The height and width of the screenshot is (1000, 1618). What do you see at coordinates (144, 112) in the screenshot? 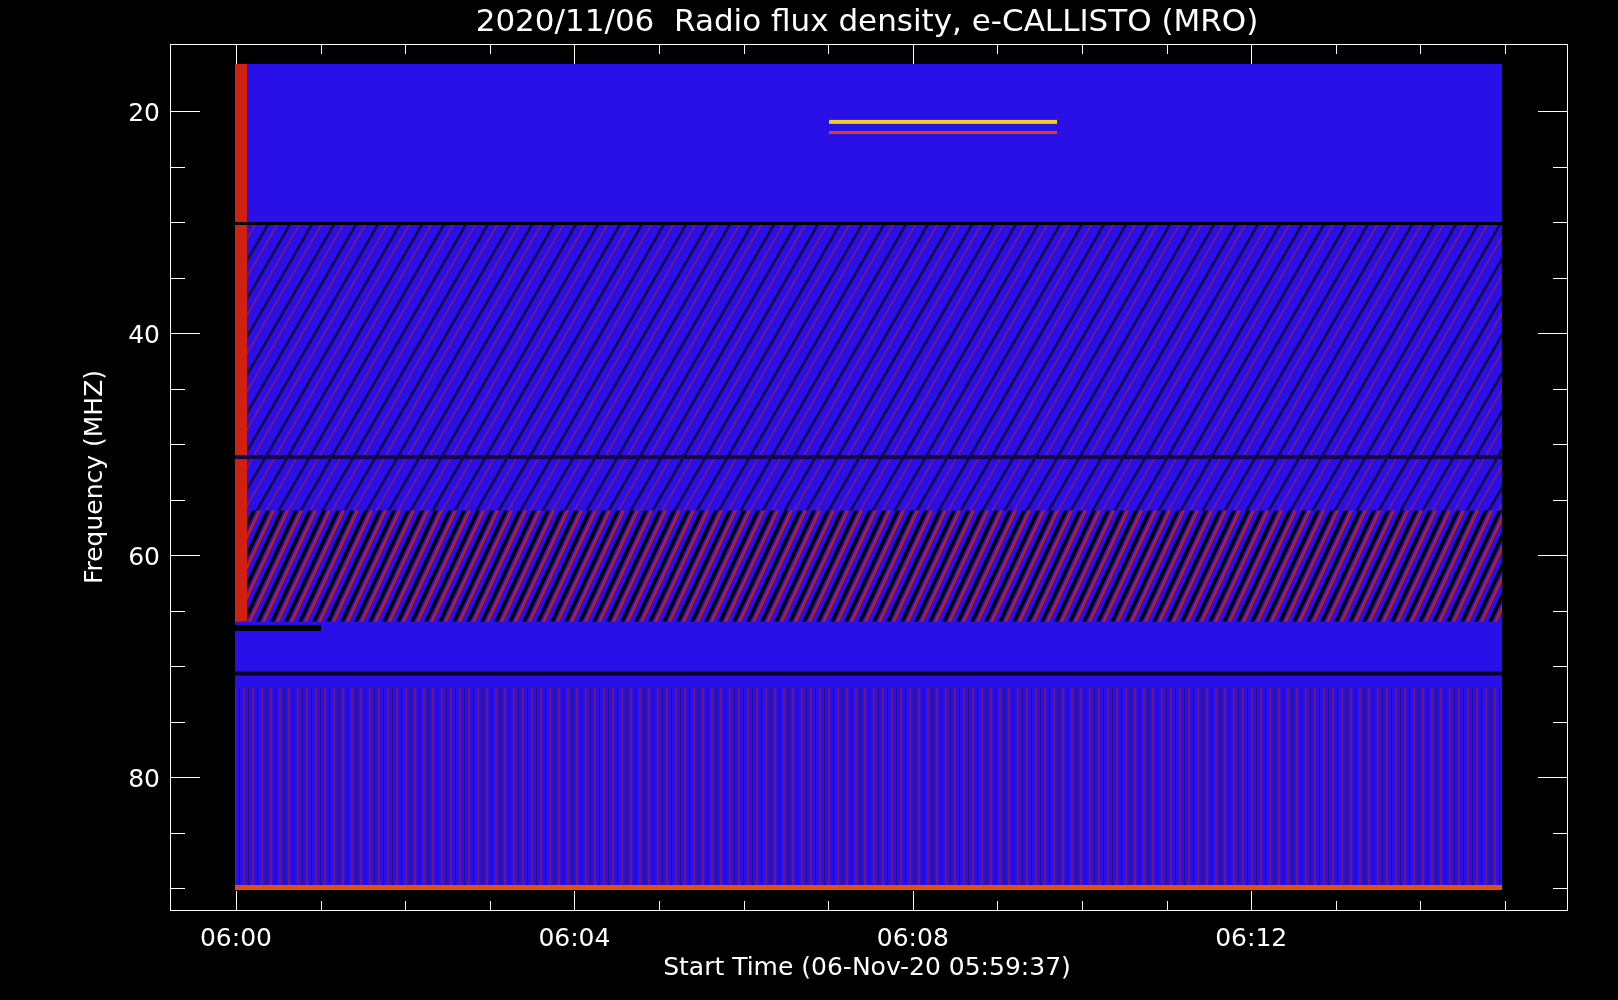
I see `axis-tick-label: 20` at bounding box center [144, 112].